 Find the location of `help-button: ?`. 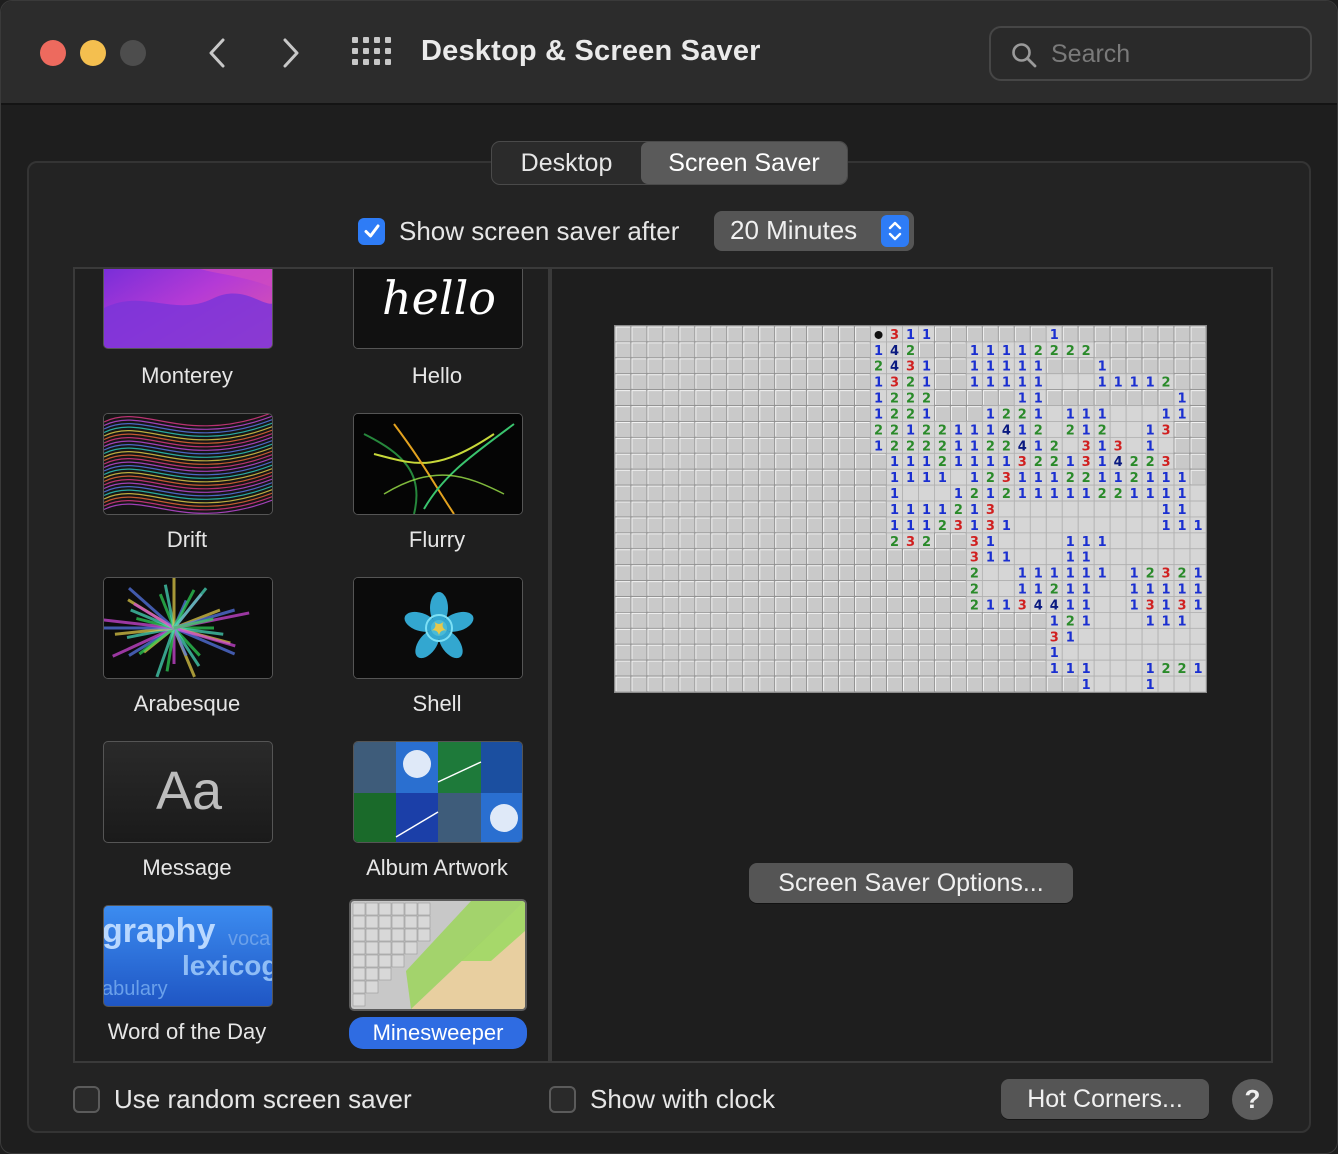

help-button: ? is located at coordinates (1252, 1099).